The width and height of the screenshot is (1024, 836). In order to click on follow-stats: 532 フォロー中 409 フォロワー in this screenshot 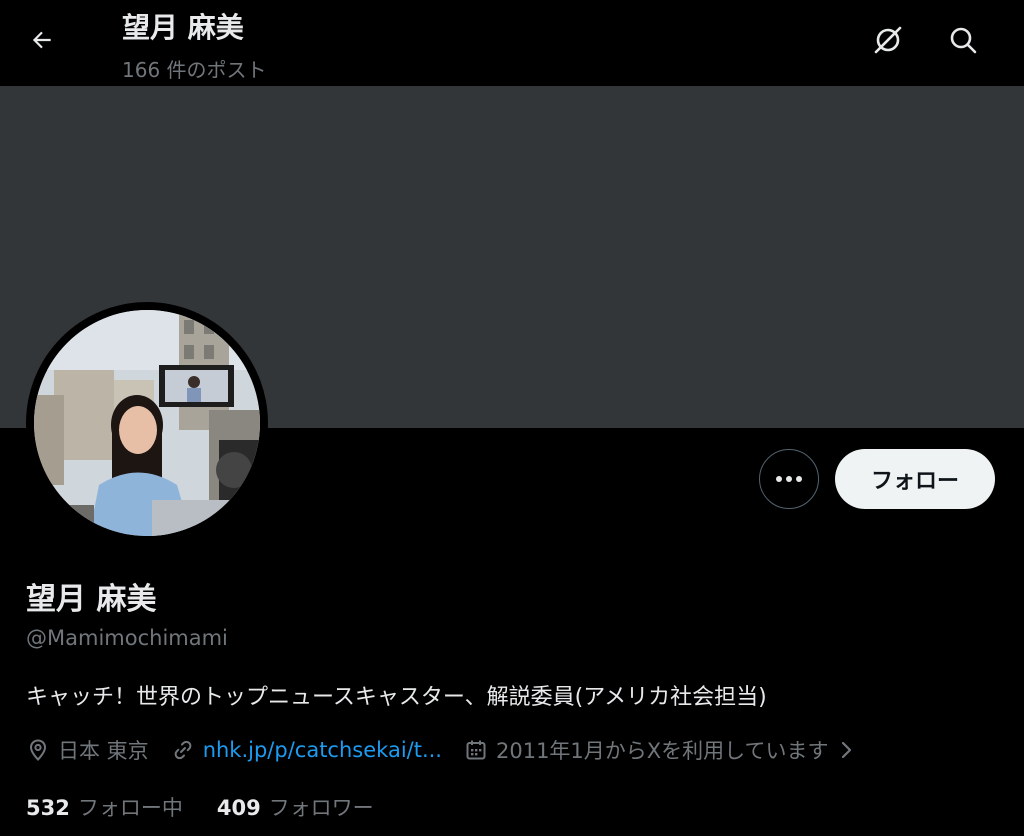, I will do `click(217, 807)`.